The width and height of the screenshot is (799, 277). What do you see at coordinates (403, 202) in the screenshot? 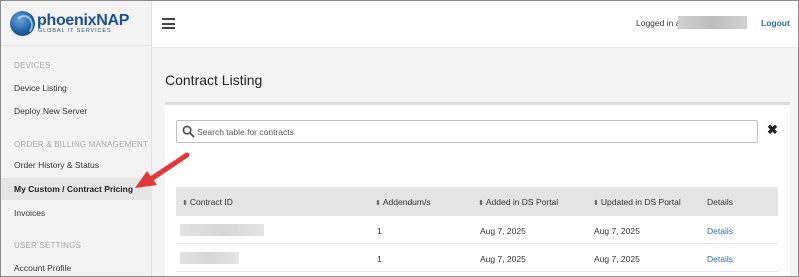
I see `column-header-addendum: ⬍ Addendum/s` at bounding box center [403, 202].